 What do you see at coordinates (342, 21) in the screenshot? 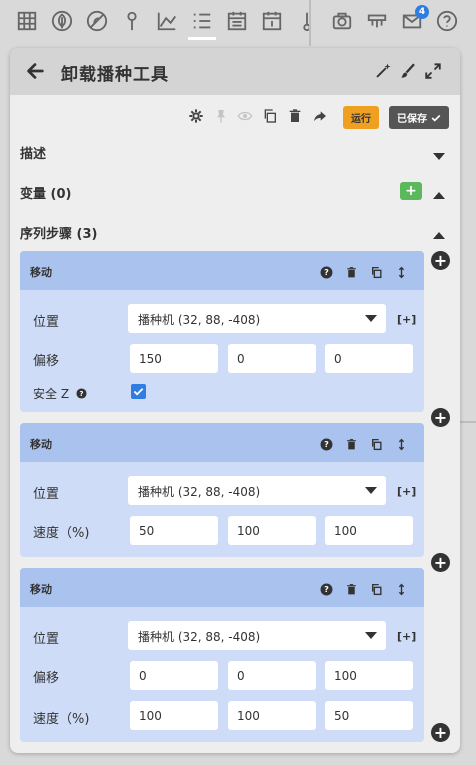
I see `camera-icon` at bounding box center [342, 21].